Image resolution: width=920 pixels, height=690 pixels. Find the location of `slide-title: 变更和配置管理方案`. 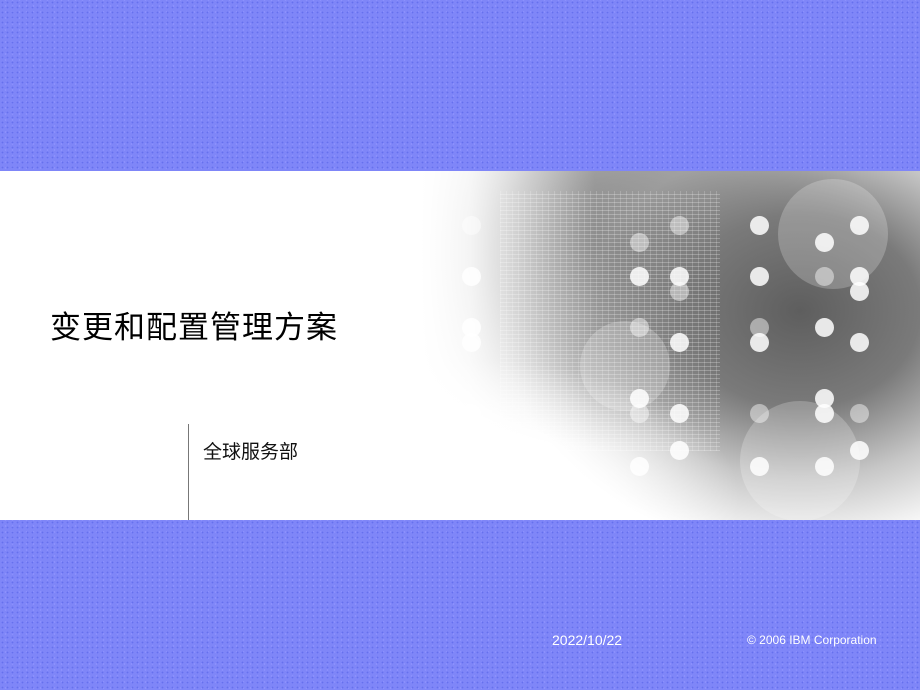

slide-title: 变更和配置管理方案 is located at coordinates (194, 328).